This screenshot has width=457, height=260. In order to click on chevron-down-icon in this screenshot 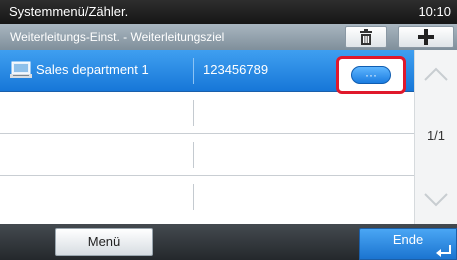, I will do `click(436, 200)`.